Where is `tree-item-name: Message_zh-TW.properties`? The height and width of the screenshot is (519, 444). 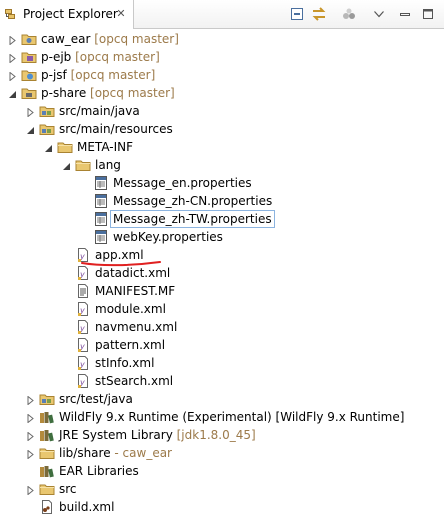 tree-item-name: Message_zh-TW.properties is located at coordinates (192, 219).